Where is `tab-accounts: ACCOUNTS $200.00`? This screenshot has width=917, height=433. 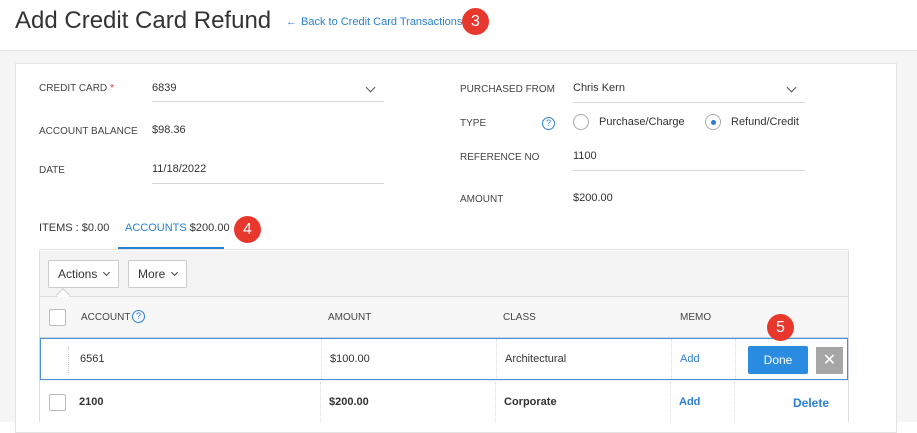 tab-accounts: ACCOUNTS $200.00 is located at coordinates (177, 228).